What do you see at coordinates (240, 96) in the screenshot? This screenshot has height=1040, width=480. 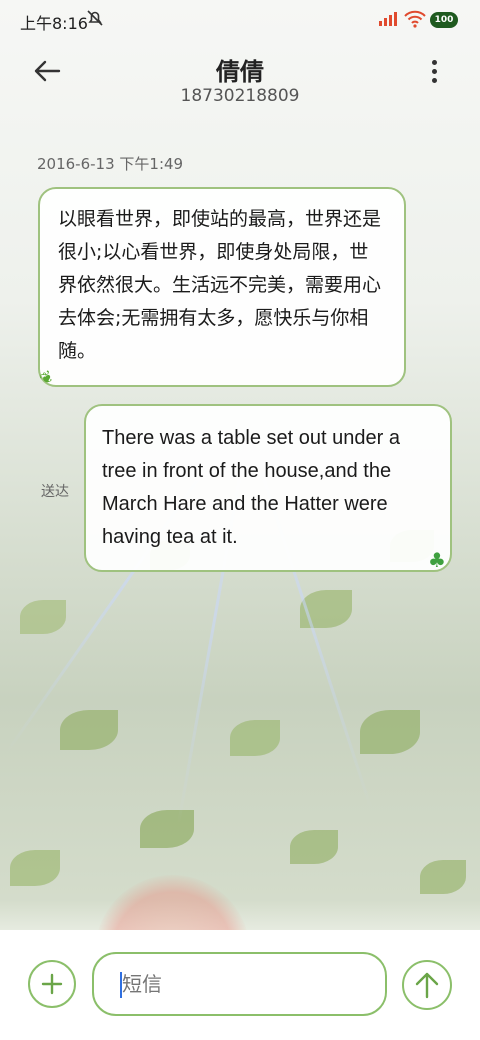 I see `contact-phone-number: 18730218809` at bounding box center [240, 96].